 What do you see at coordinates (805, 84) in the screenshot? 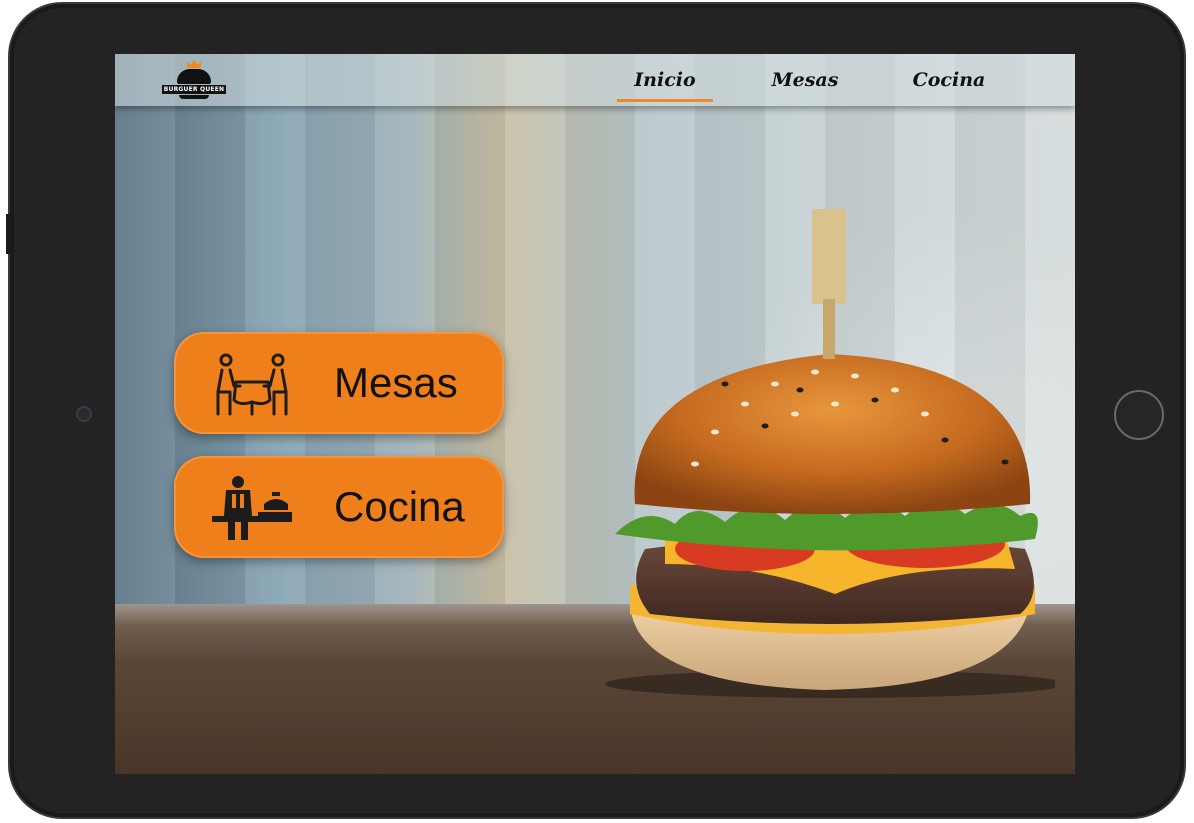
I see `nav-mesas: Mesas` at bounding box center [805, 84].